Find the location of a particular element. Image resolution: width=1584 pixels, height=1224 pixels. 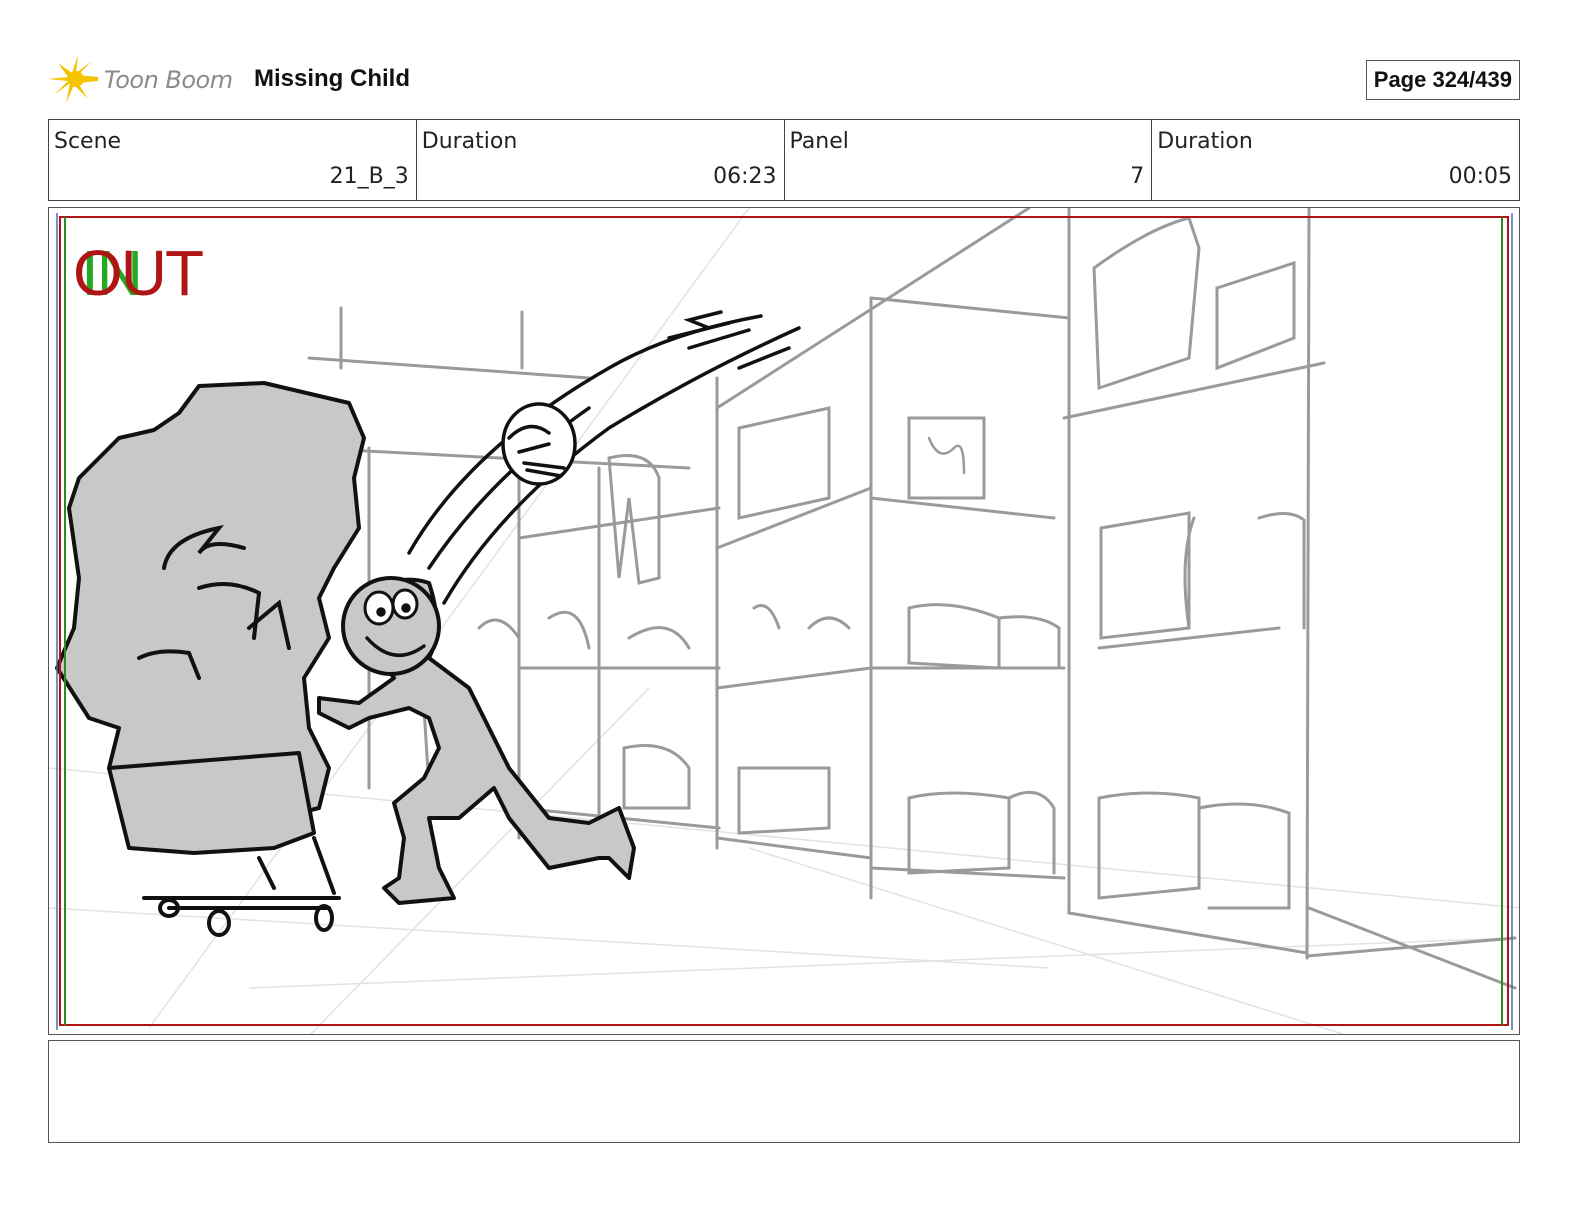

panel-value: 7 is located at coordinates (1137, 176).